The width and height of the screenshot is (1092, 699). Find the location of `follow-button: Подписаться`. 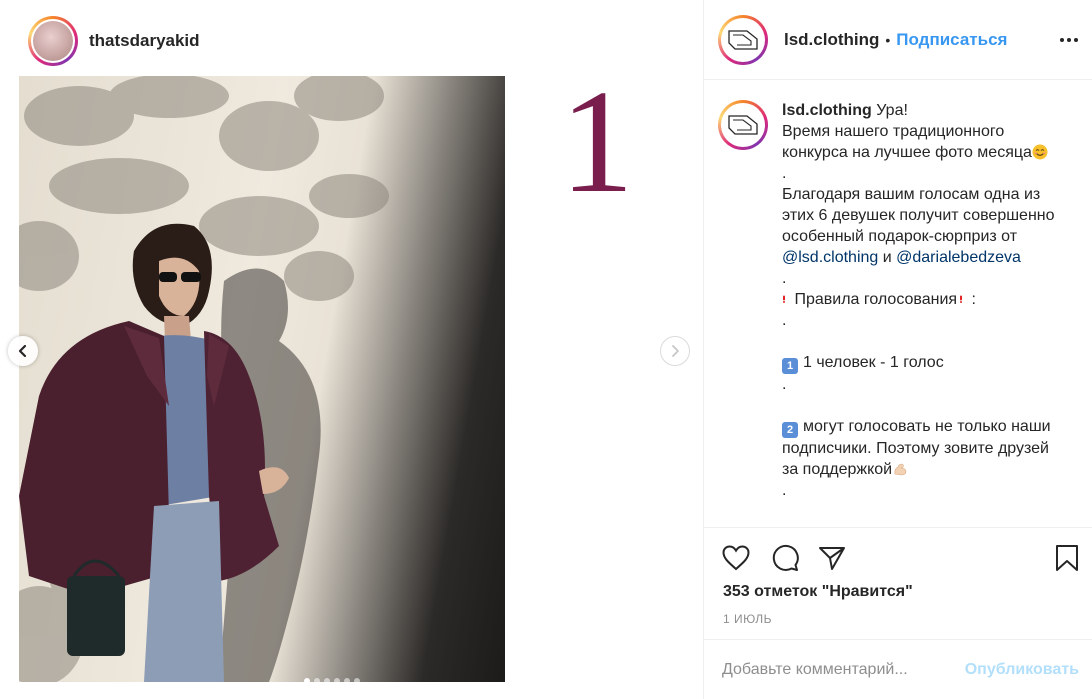

follow-button: Подписаться is located at coordinates (951, 40).